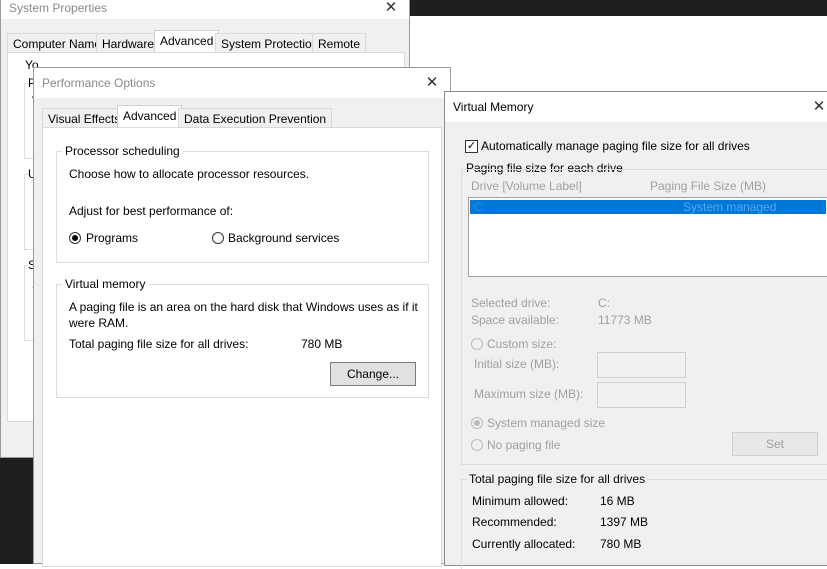 Image resolution: width=827 pixels, height=569 pixels. Describe the element at coordinates (283, 238) in the screenshot. I see `background-services-label: Background services` at that location.